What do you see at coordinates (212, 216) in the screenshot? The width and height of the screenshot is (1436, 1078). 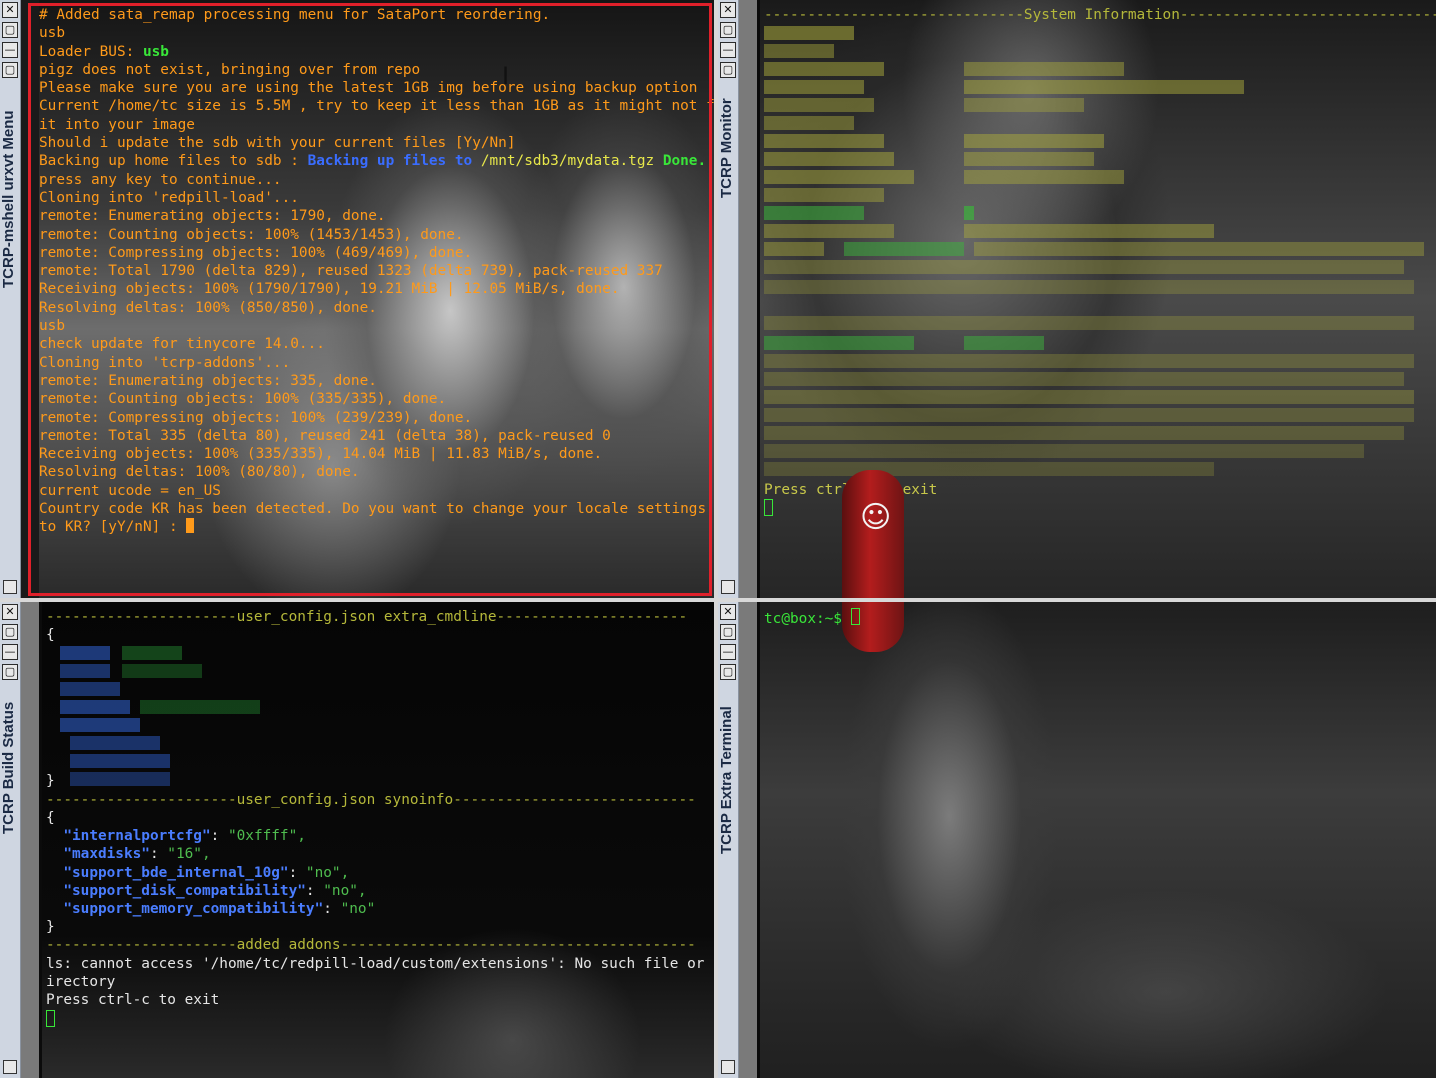 I see `line-text: remote: Enumerating objects: 1790, done.` at bounding box center [212, 216].